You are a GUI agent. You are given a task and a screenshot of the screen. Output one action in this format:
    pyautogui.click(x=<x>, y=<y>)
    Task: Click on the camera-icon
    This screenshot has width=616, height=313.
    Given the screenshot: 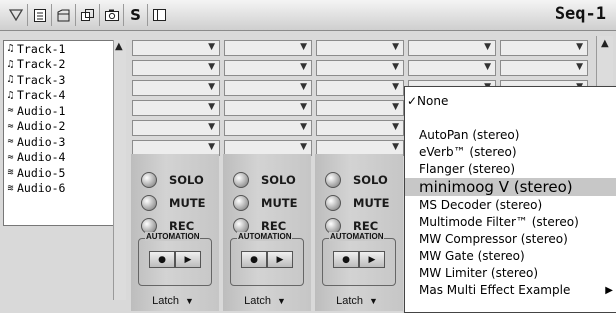 What is the action you would take?
    pyautogui.click(x=112, y=15)
    